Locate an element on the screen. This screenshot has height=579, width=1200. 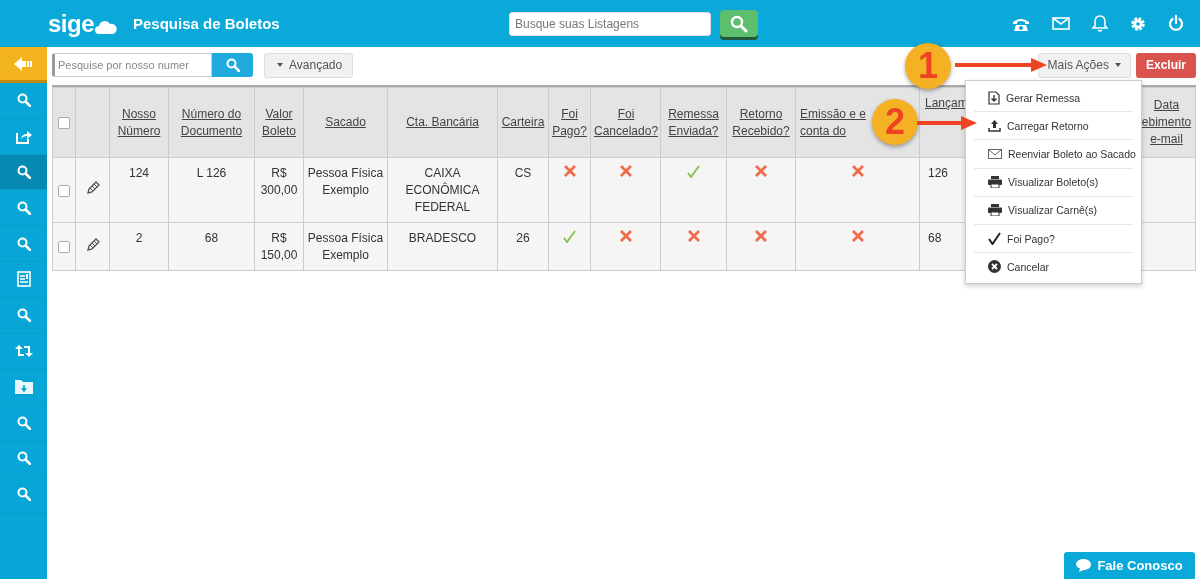
column-header: Emissão e e conta do is located at coordinates (833, 122).